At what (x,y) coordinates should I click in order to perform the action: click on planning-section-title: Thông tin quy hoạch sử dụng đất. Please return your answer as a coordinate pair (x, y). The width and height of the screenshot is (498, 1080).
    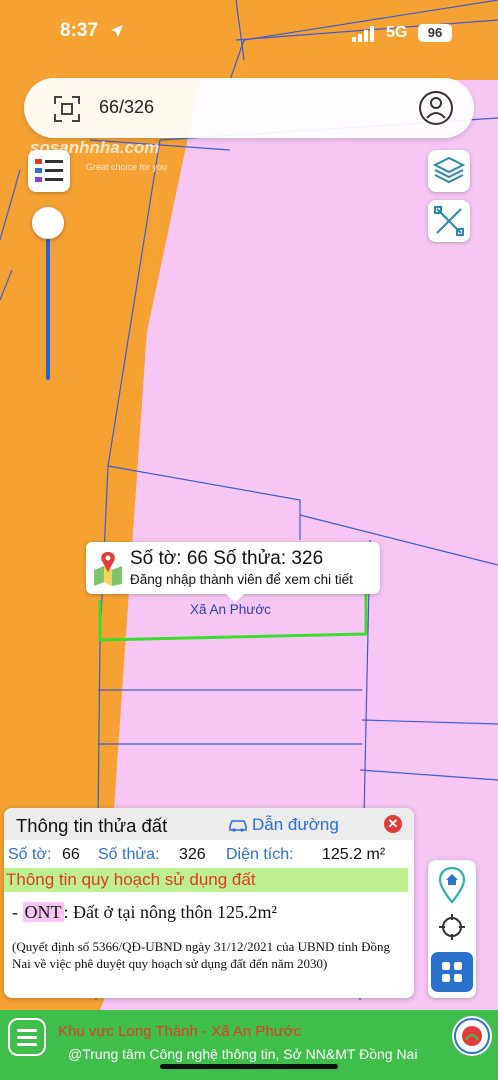
    Looking at the image, I should click on (131, 879).